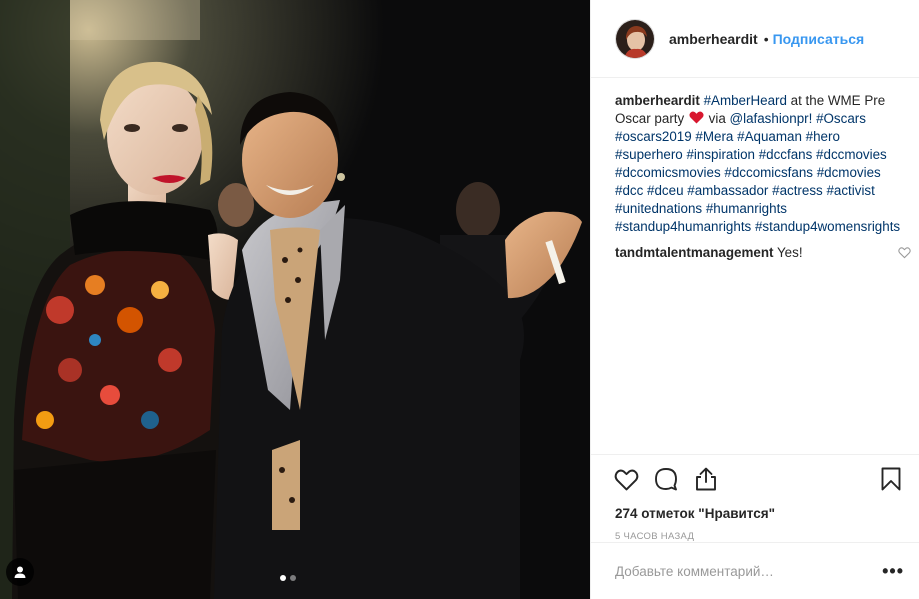  Describe the element at coordinates (668, 172) in the screenshot. I see `hashtag-link: #dccomicsmovies` at that location.